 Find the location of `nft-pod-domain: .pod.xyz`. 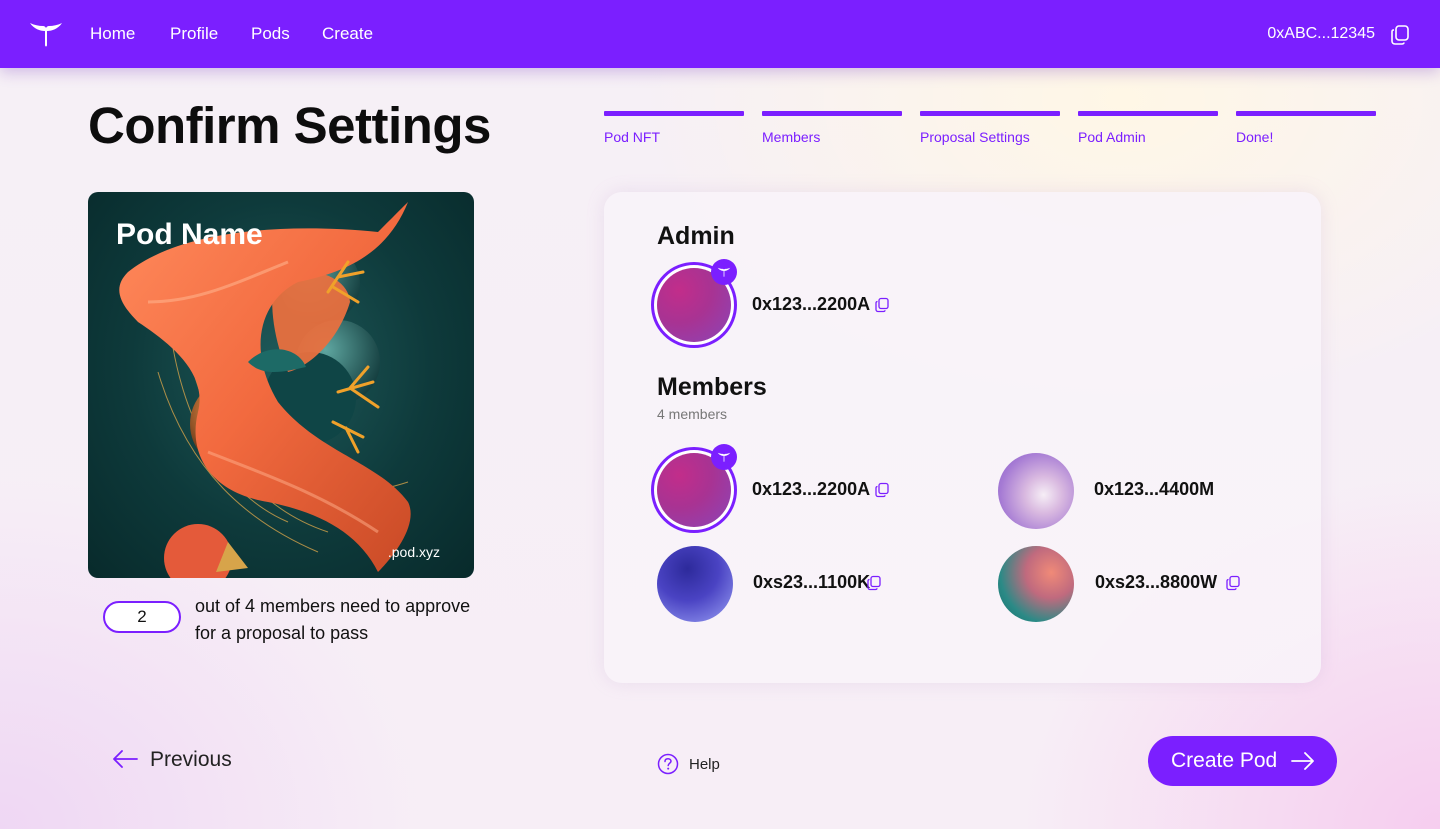

nft-pod-domain: .pod.xyz is located at coordinates (413, 552).